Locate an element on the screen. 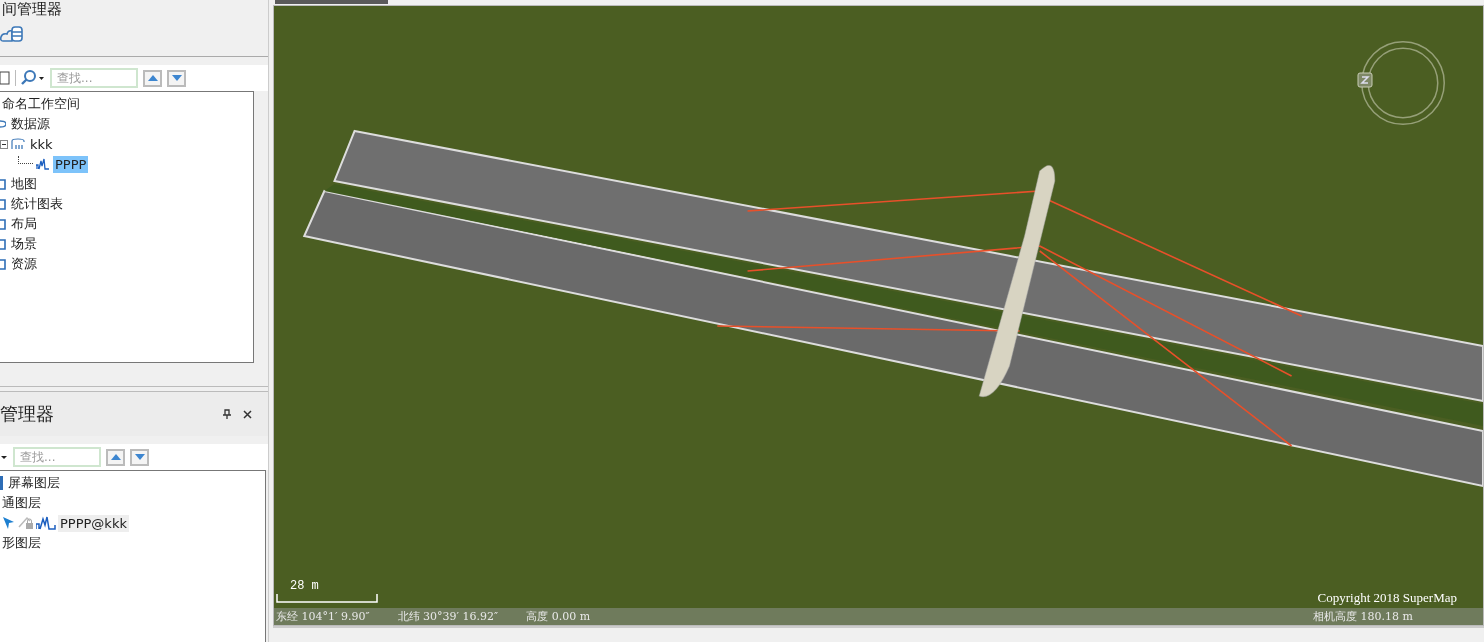 The image size is (1484, 642). tree-item: kkk is located at coordinates (41, 144).